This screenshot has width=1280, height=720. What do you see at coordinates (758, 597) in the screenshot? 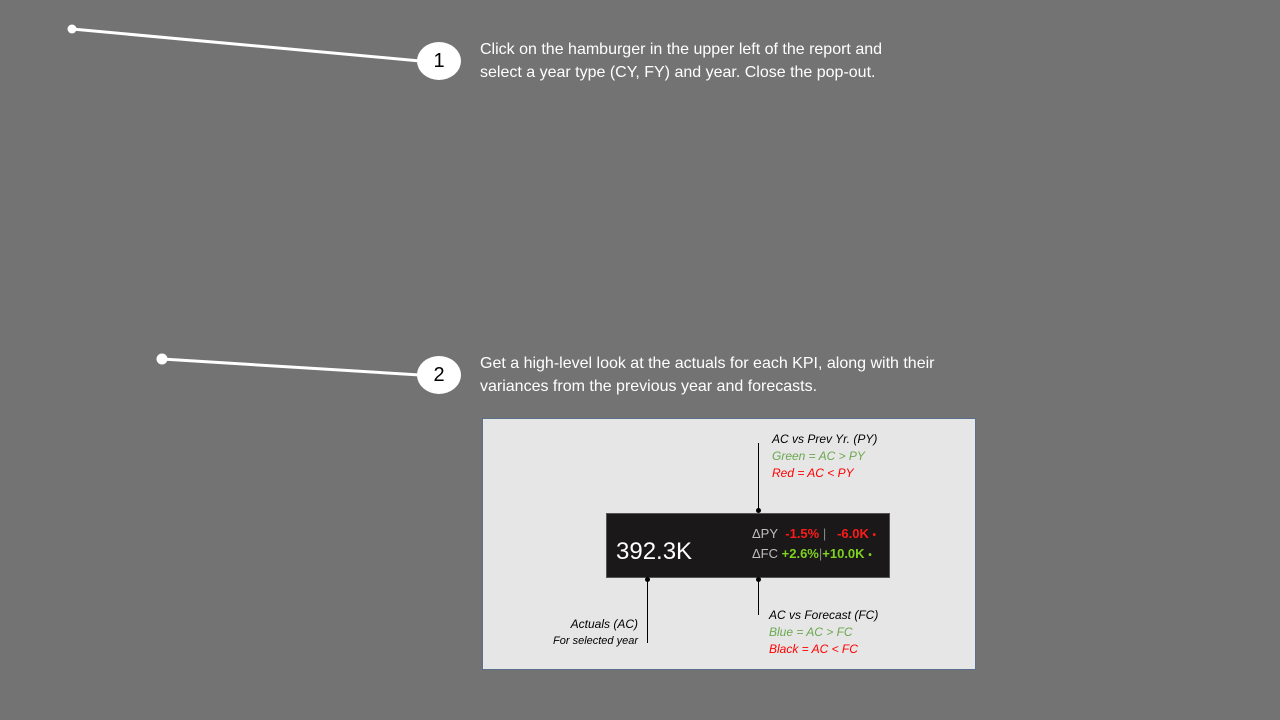
I see `fc-pointer-line` at bounding box center [758, 597].